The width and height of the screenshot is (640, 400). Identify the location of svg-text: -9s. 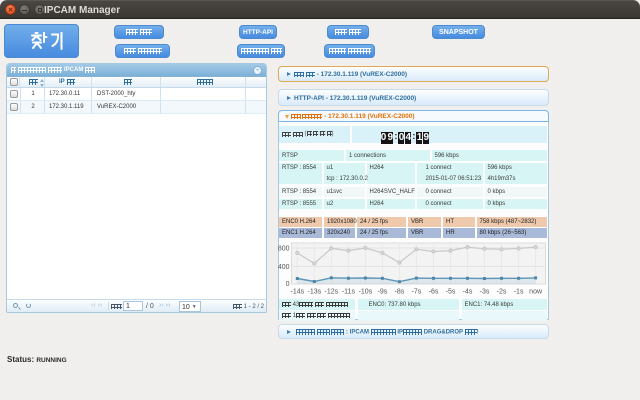
(383, 292).